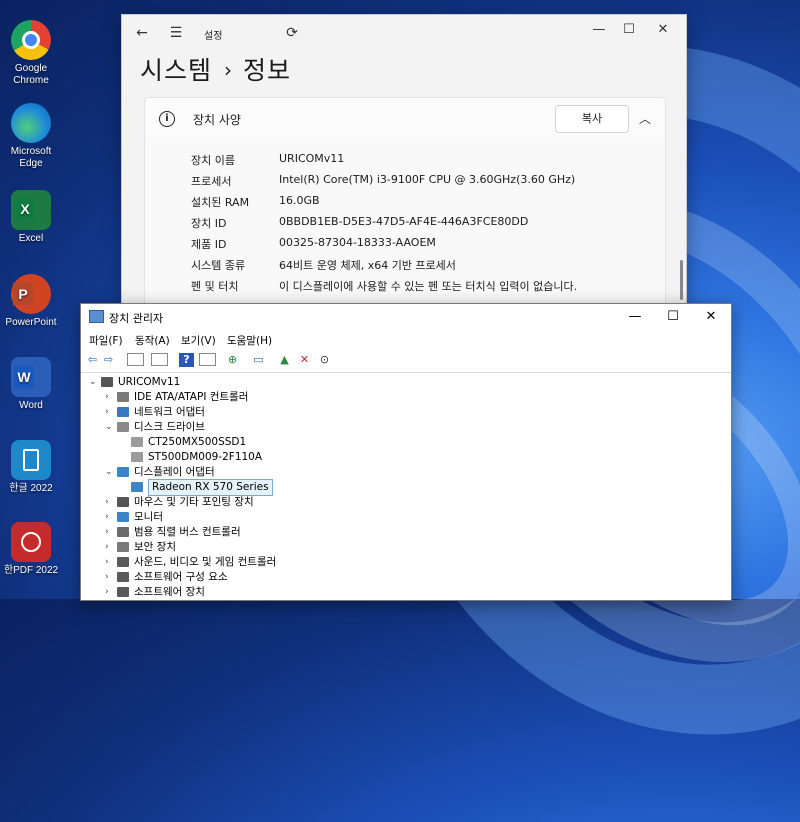  Describe the element at coordinates (209, 244) in the screenshot. I see `spec-key: 제품 ID` at that location.